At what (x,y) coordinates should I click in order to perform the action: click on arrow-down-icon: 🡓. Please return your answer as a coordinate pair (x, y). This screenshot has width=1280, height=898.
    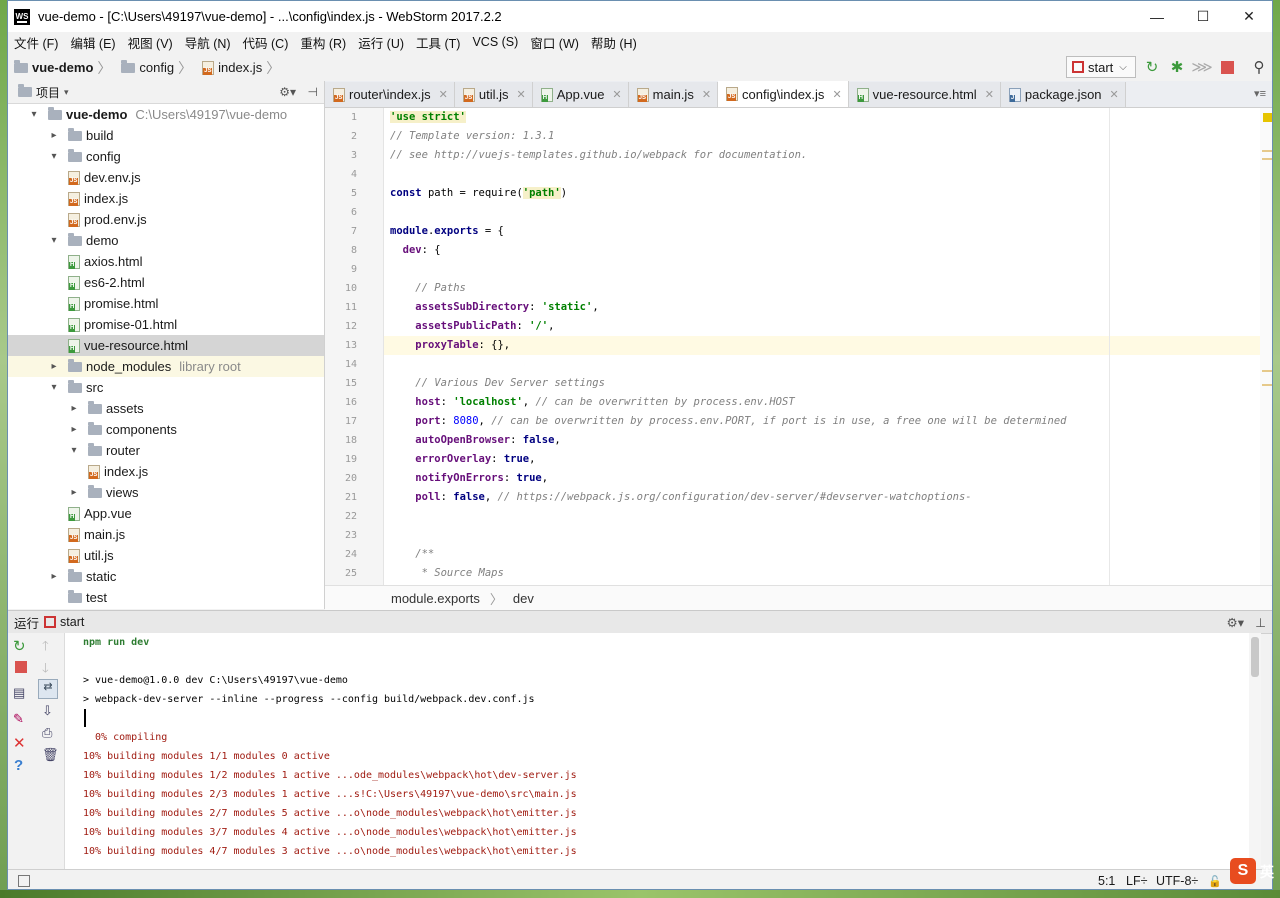
    Looking at the image, I should click on (45, 670).